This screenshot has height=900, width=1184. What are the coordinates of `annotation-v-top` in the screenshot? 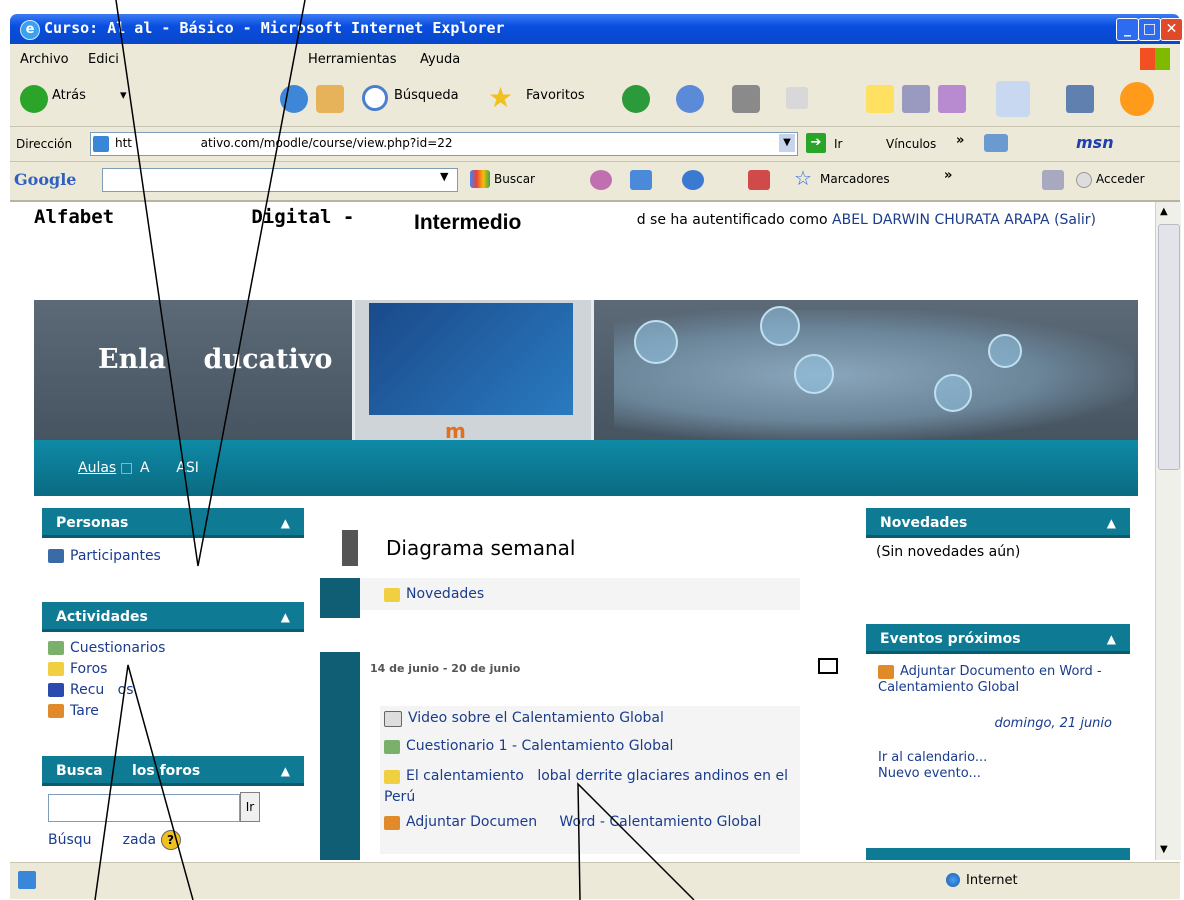 It's located at (210, 283).